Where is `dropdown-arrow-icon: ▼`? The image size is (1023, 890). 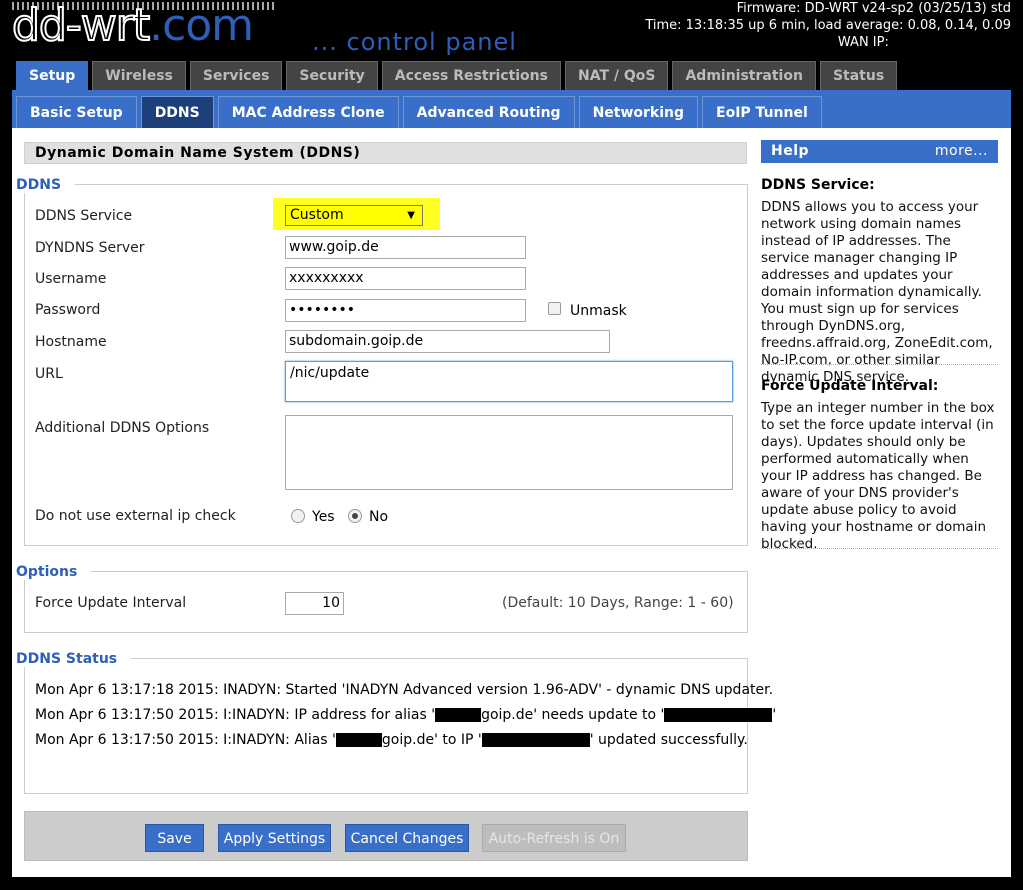 dropdown-arrow-icon: ▼ is located at coordinates (411, 215).